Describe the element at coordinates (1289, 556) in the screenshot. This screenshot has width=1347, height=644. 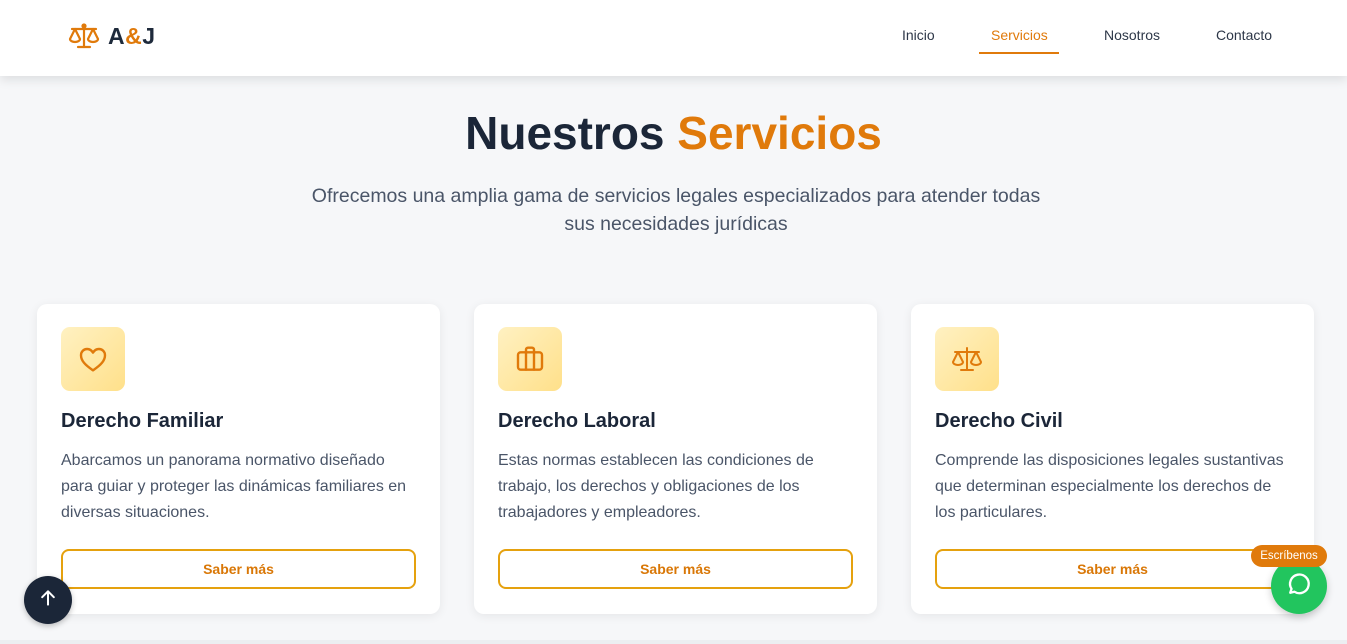
I see `chat-badge: Escríbenos` at that location.